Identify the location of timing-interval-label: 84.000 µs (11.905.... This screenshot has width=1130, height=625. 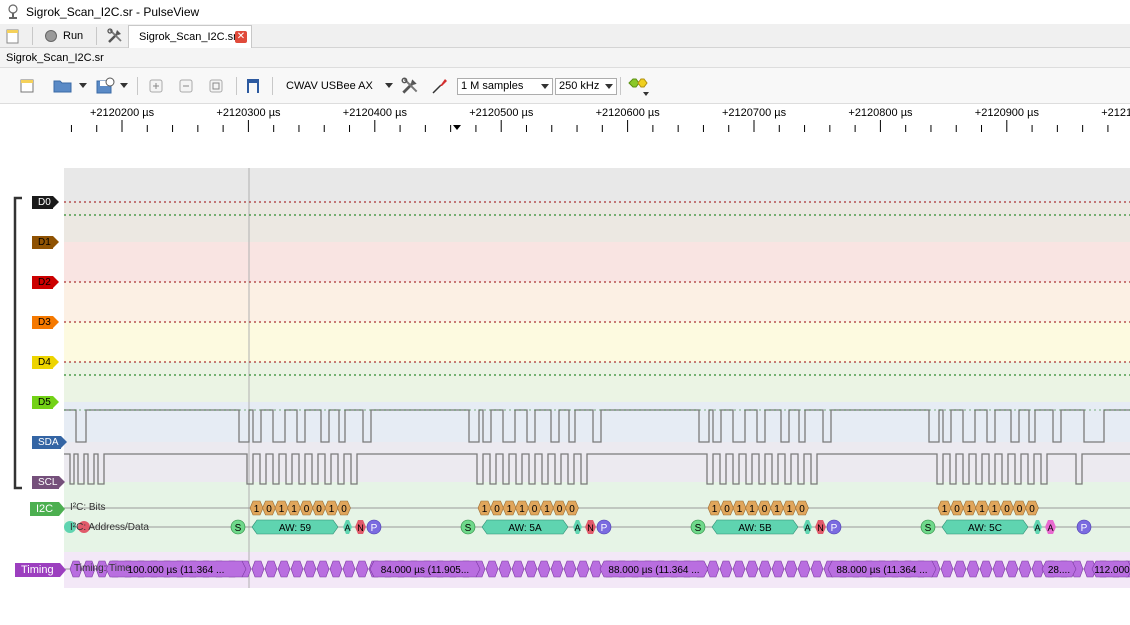
(425, 570).